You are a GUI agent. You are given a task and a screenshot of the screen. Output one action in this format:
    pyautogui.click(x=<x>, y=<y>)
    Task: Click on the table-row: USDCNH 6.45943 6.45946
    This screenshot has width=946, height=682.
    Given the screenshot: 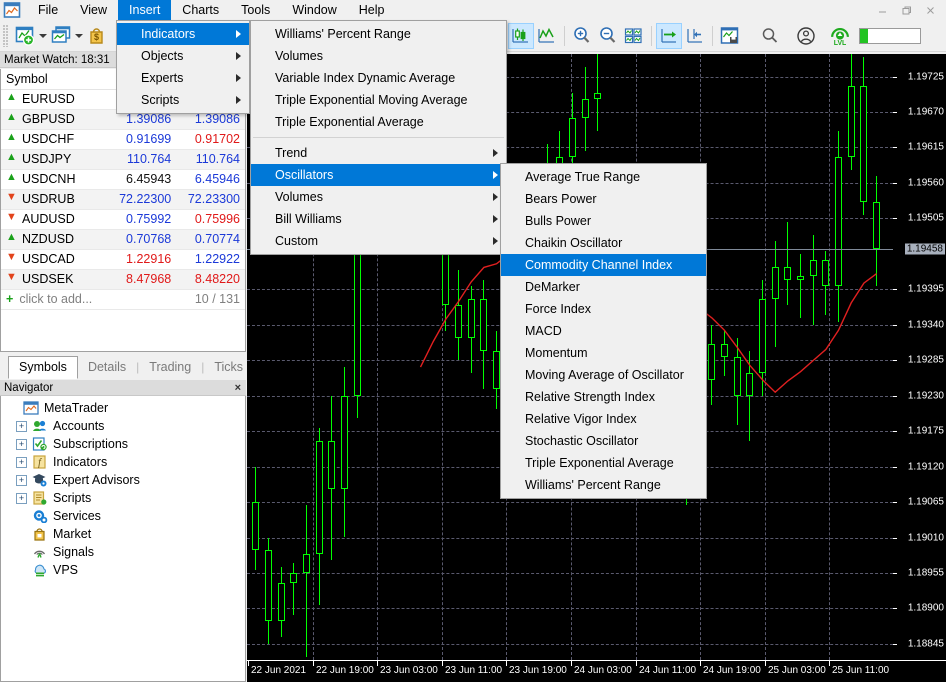 What is the action you would take?
    pyautogui.click(x=123, y=179)
    